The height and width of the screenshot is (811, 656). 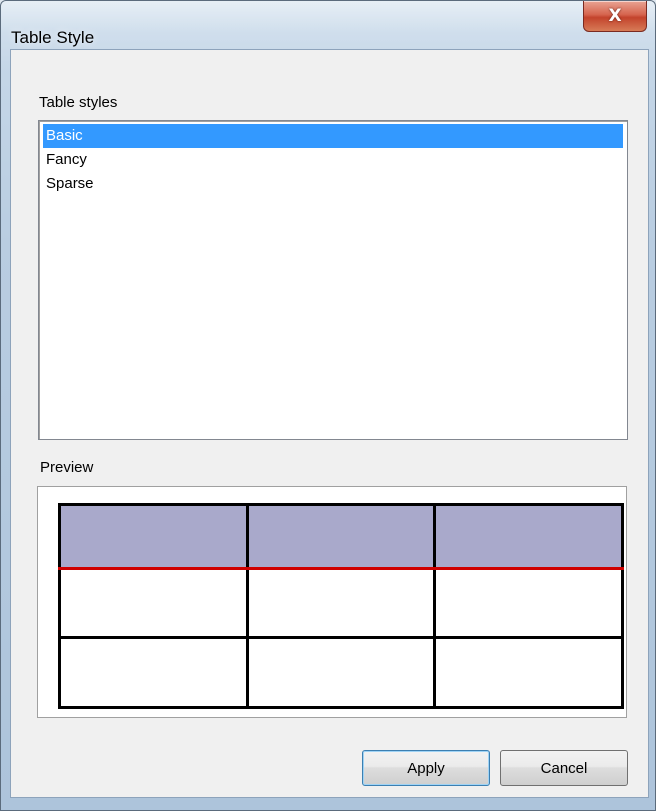 What do you see at coordinates (333, 160) in the screenshot?
I see `list-item-fancy: Fancy` at bounding box center [333, 160].